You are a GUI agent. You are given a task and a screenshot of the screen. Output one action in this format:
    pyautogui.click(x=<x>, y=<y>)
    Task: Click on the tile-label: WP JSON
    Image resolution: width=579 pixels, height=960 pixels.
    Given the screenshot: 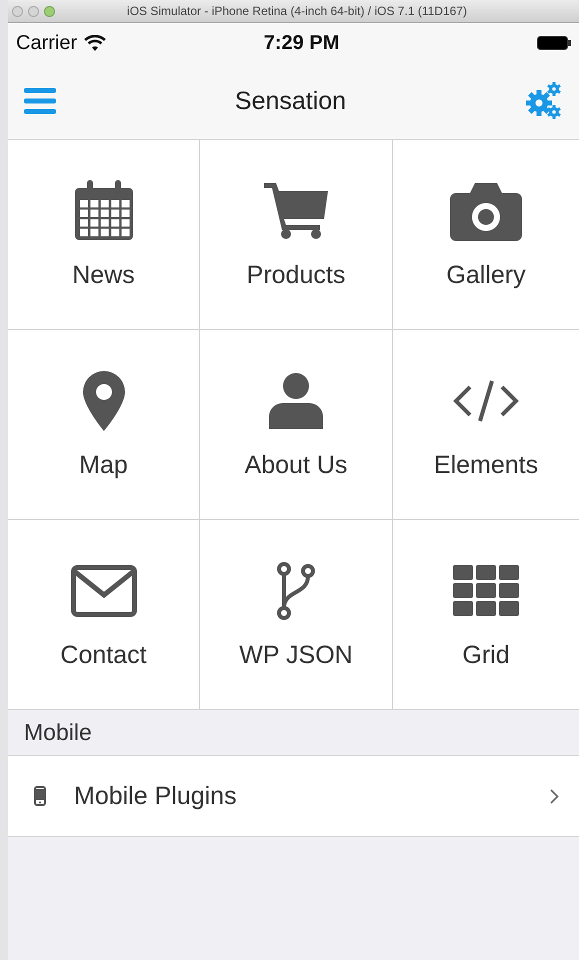 What is the action you would take?
    pyautogui.click(x=296, y=655)
    